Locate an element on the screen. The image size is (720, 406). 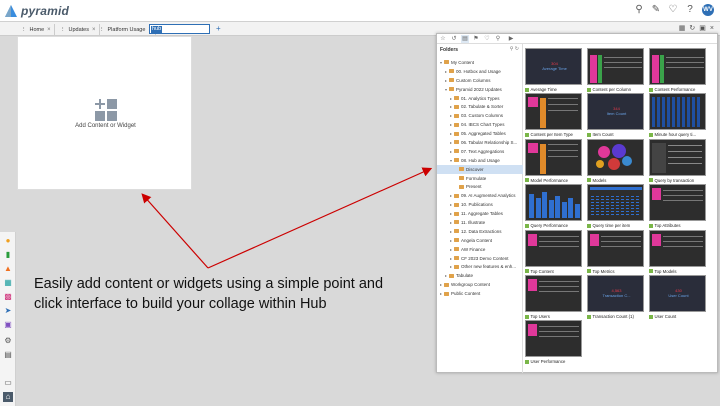
folder-icon: ▤ is located at coordinates (8, 355).